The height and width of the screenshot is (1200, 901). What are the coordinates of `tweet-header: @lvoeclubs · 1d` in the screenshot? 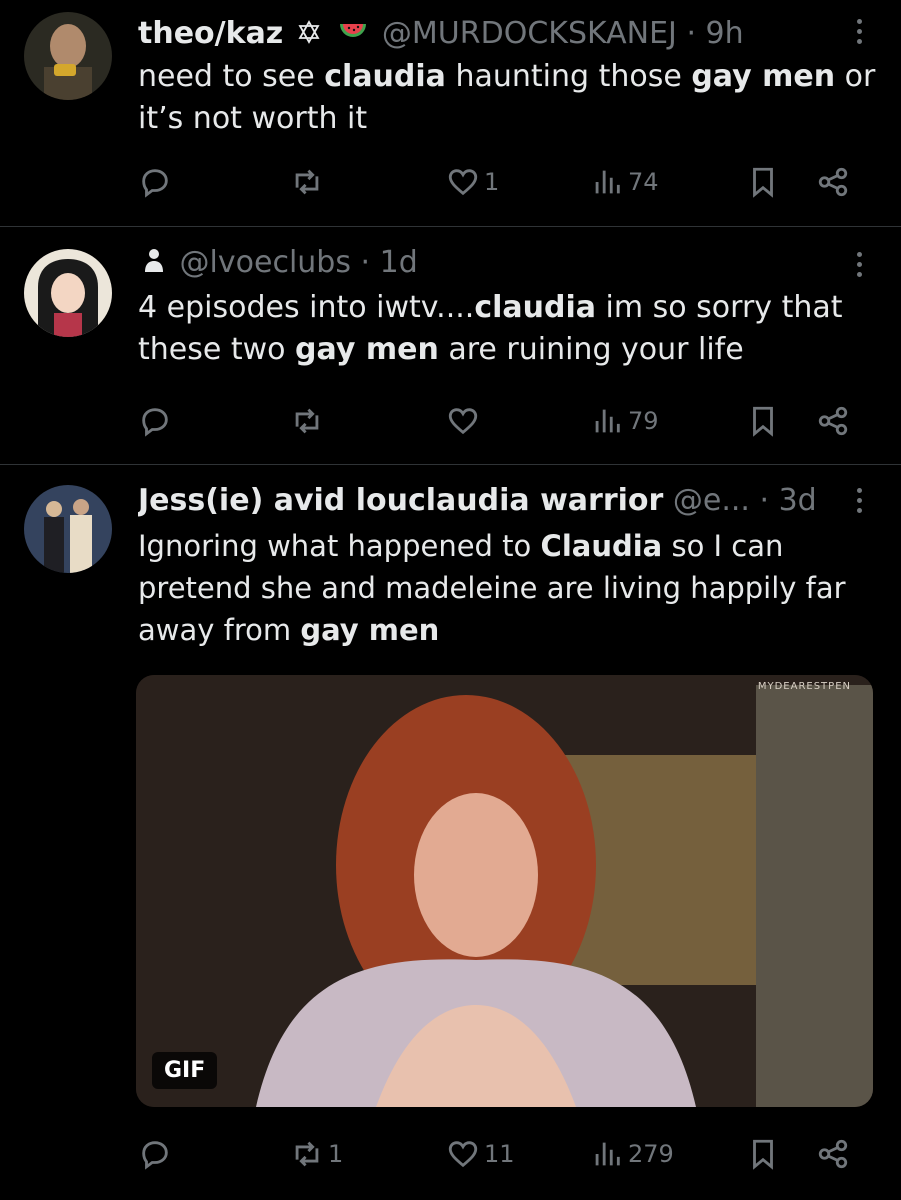 It's located at (489, 263).